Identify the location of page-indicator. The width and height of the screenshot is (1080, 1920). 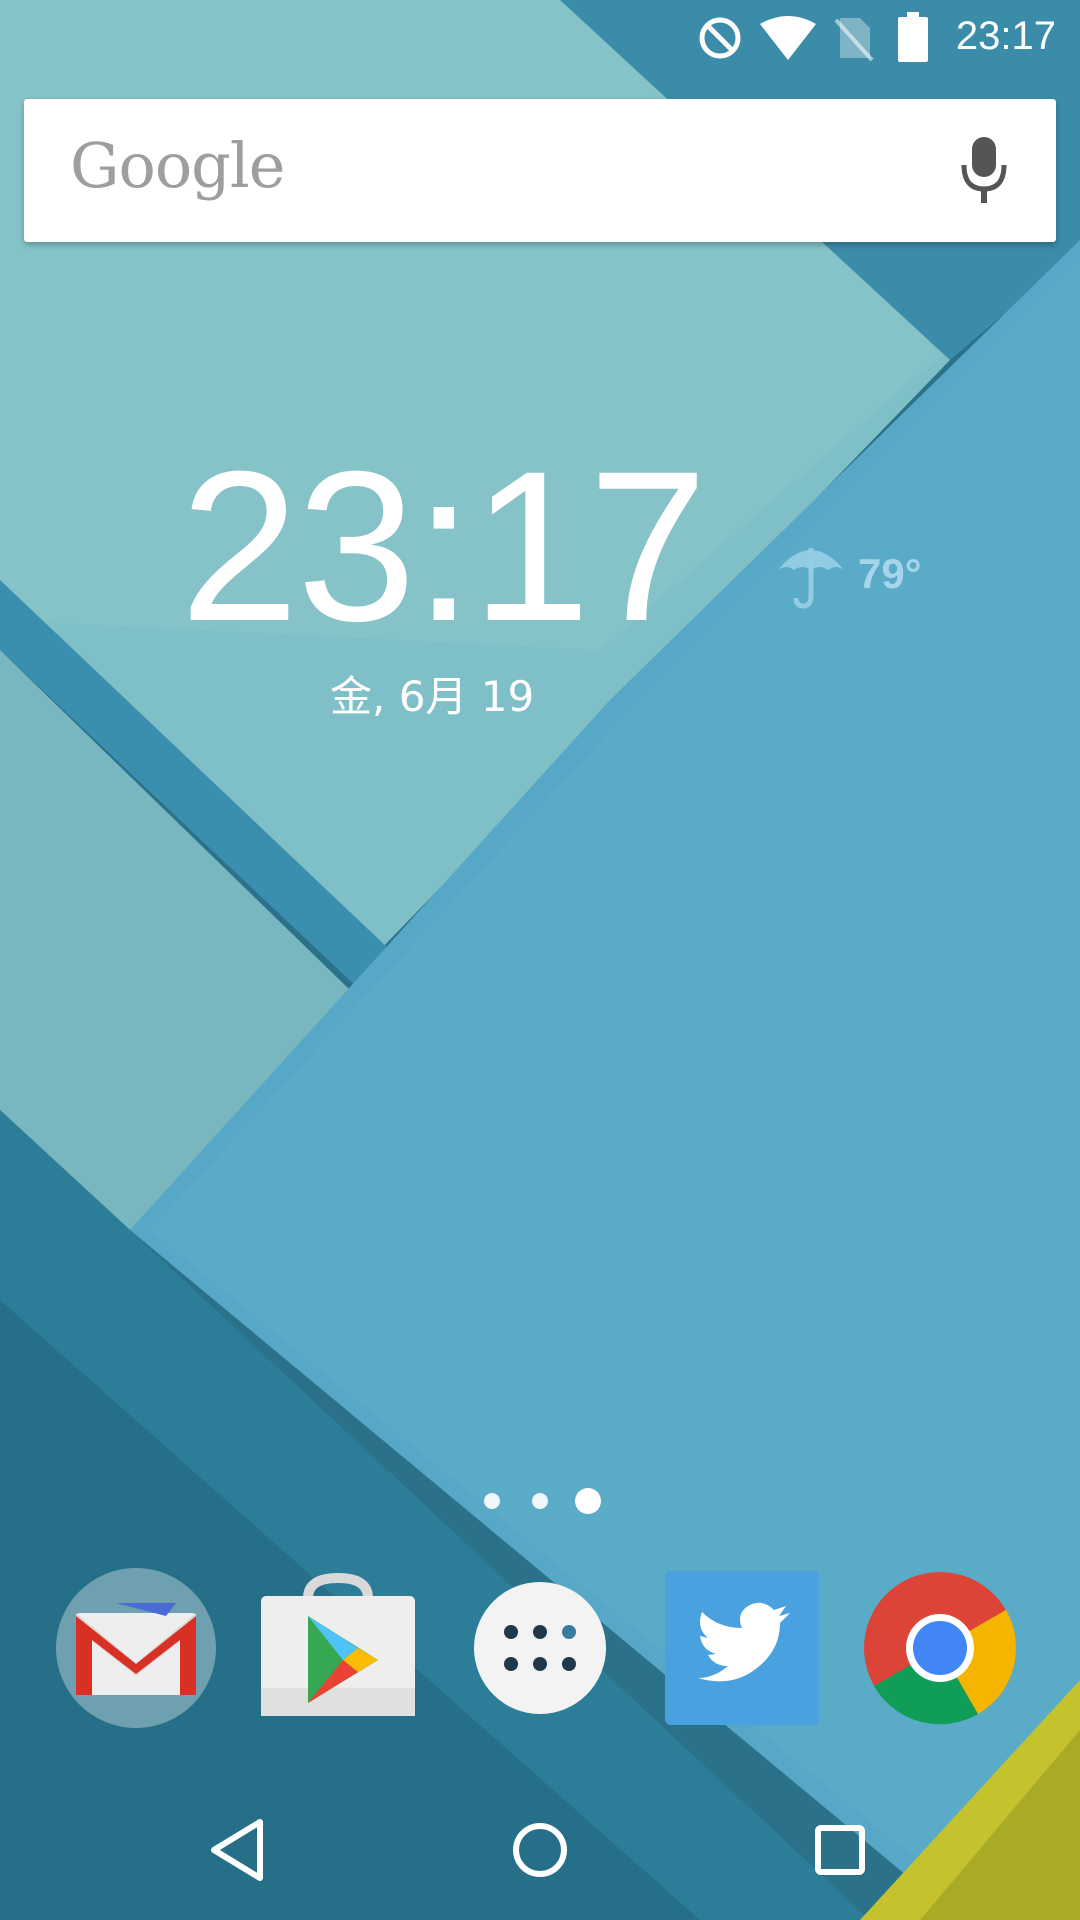
(540, 1500).